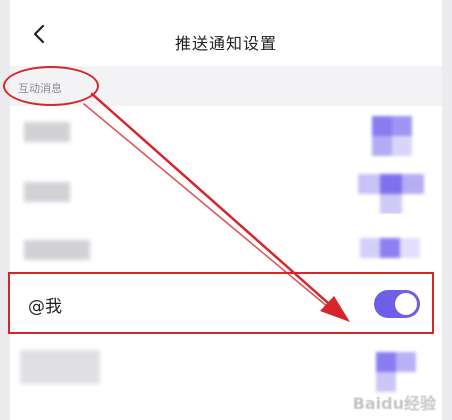  Describe the element at coordinates (394, 403) in the screenshot. I see `watermark: Baidu经验` at that location.